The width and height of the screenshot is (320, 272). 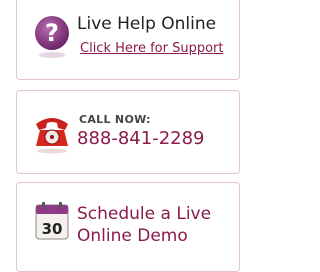 I want to click on live-help-title: Live Help Online, so click(x=147, y=24).